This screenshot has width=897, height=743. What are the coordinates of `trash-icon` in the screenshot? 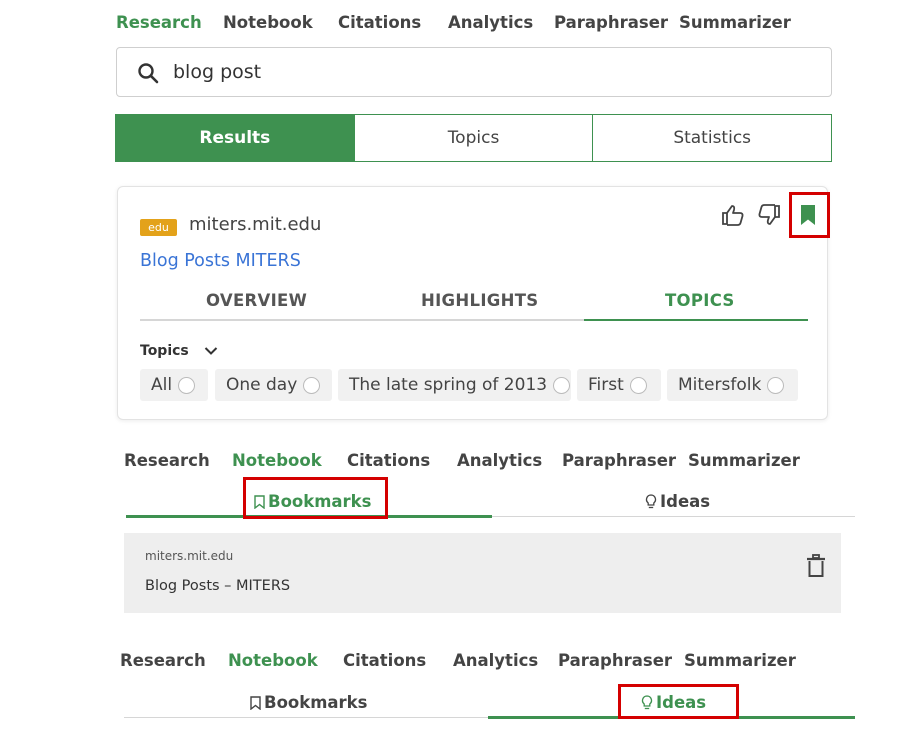 It's located at (816, 566).